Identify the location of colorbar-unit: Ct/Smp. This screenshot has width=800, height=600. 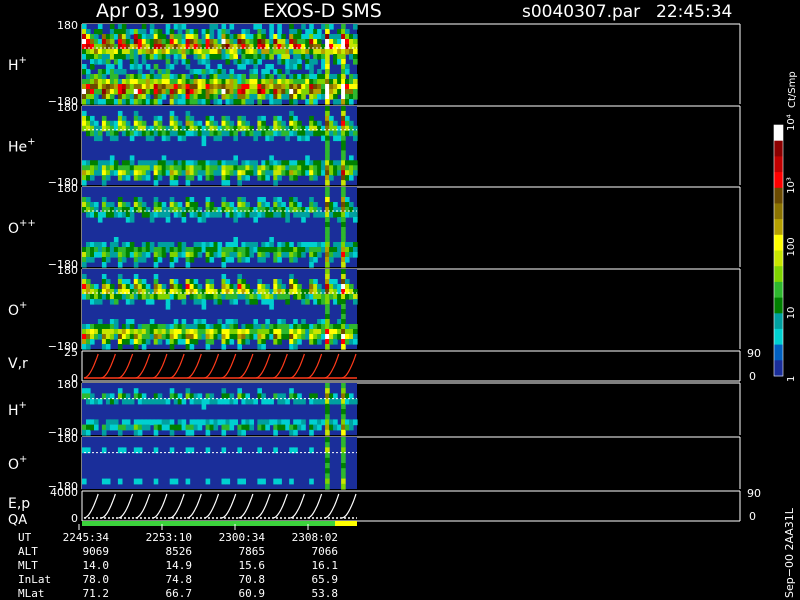
(792, 89).